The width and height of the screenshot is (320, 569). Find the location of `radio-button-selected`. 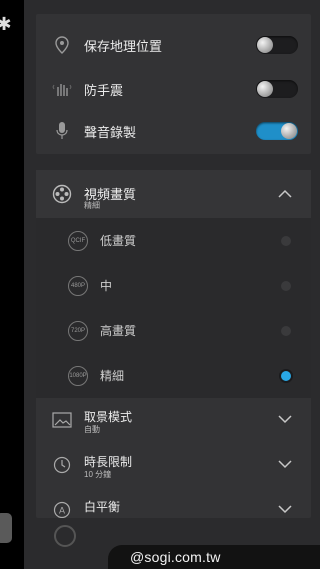

radio-button-selected is located at coordinates (286, 376).